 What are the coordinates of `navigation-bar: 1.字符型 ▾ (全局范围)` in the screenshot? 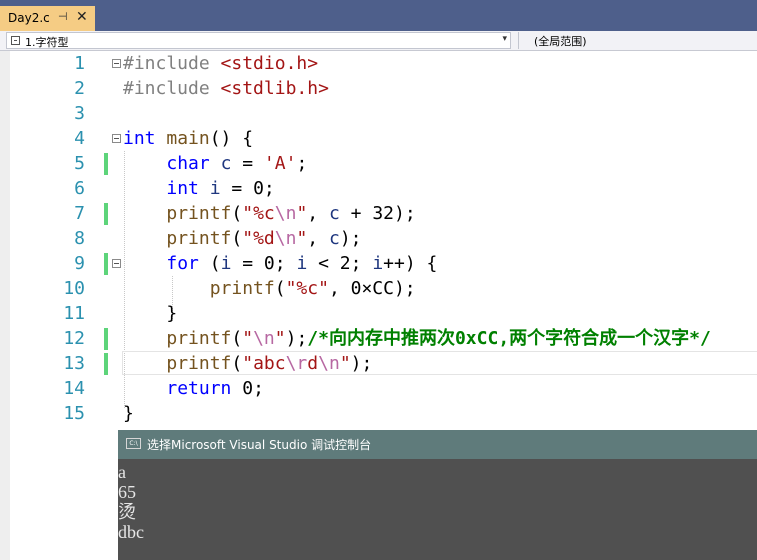 It's located at (378, 41).